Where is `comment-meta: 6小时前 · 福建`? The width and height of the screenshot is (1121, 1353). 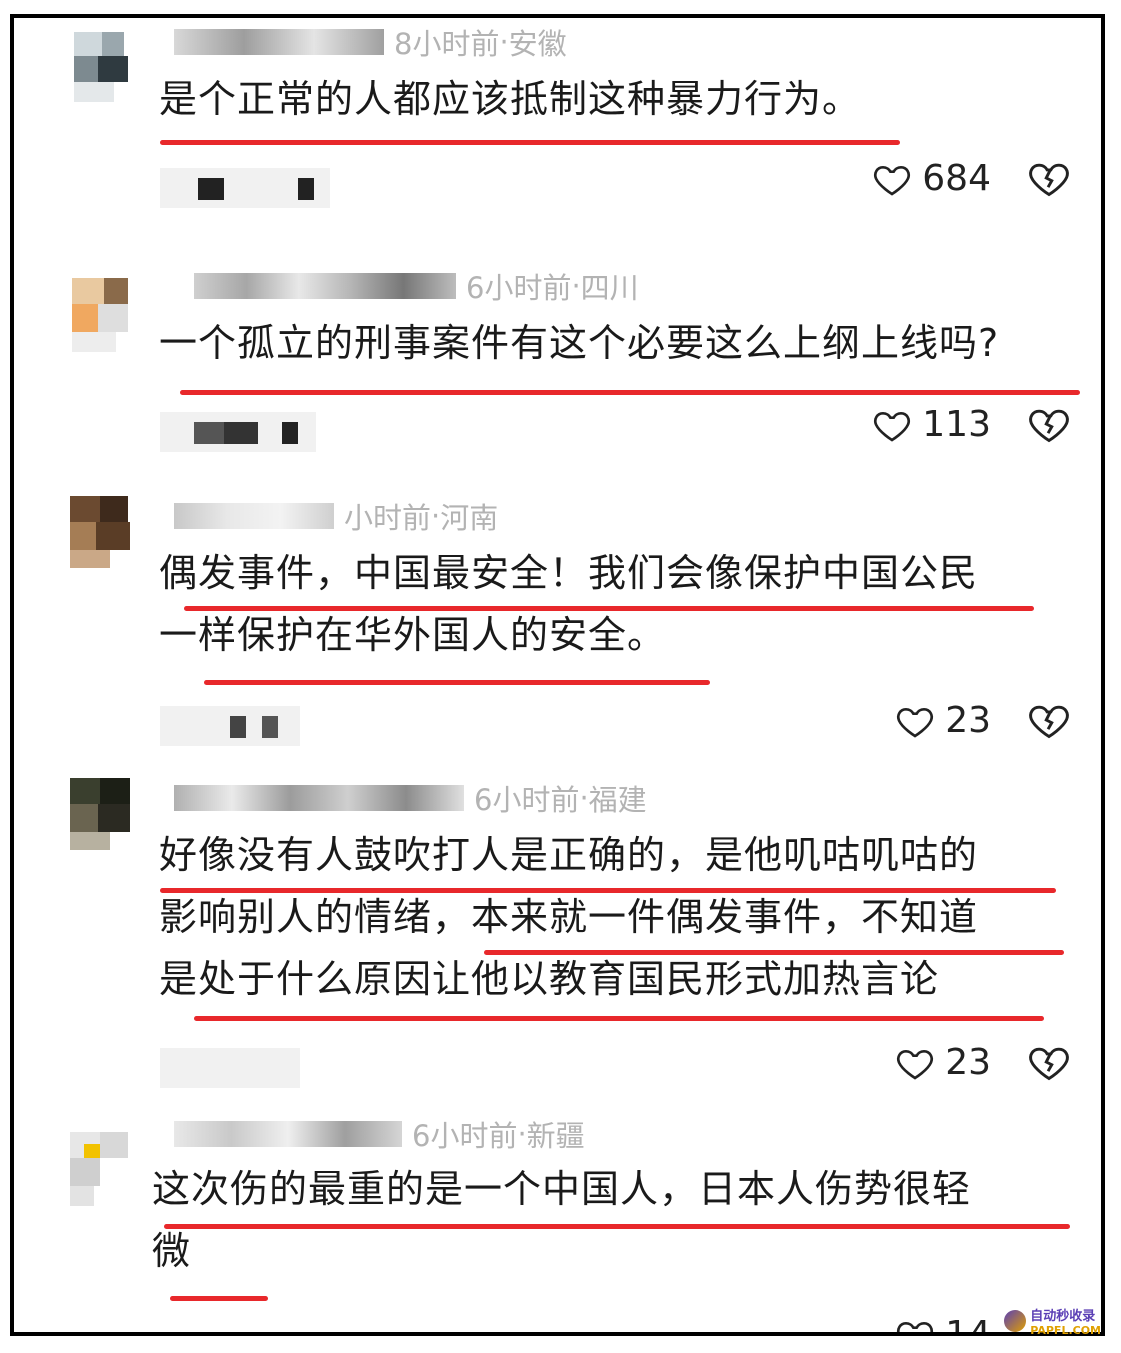
comment-meta: 6小时前 · 福建 is located at coordinates (410, 798).